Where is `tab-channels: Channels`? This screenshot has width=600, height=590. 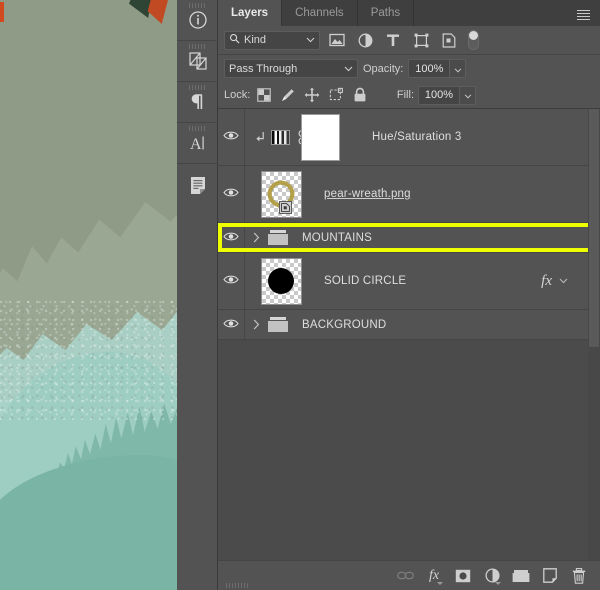
tab-channels: Channels is located at coordinates (320, 13).